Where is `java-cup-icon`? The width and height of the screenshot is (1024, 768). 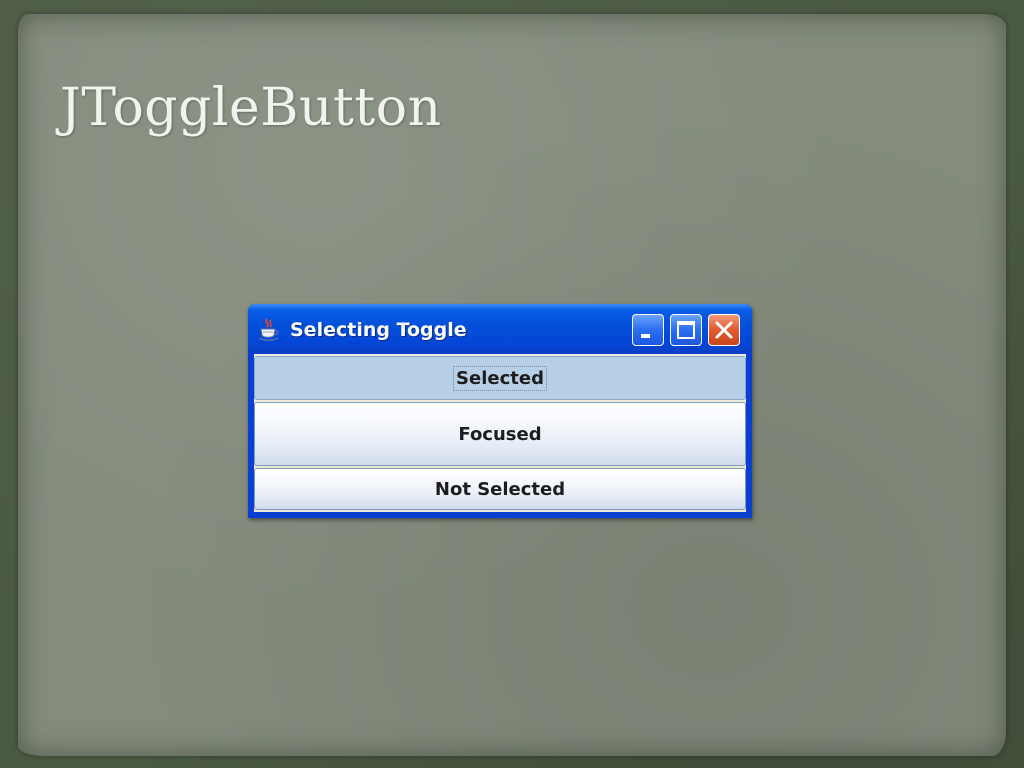 java-cup-icon is located at coordinates (269, 329).